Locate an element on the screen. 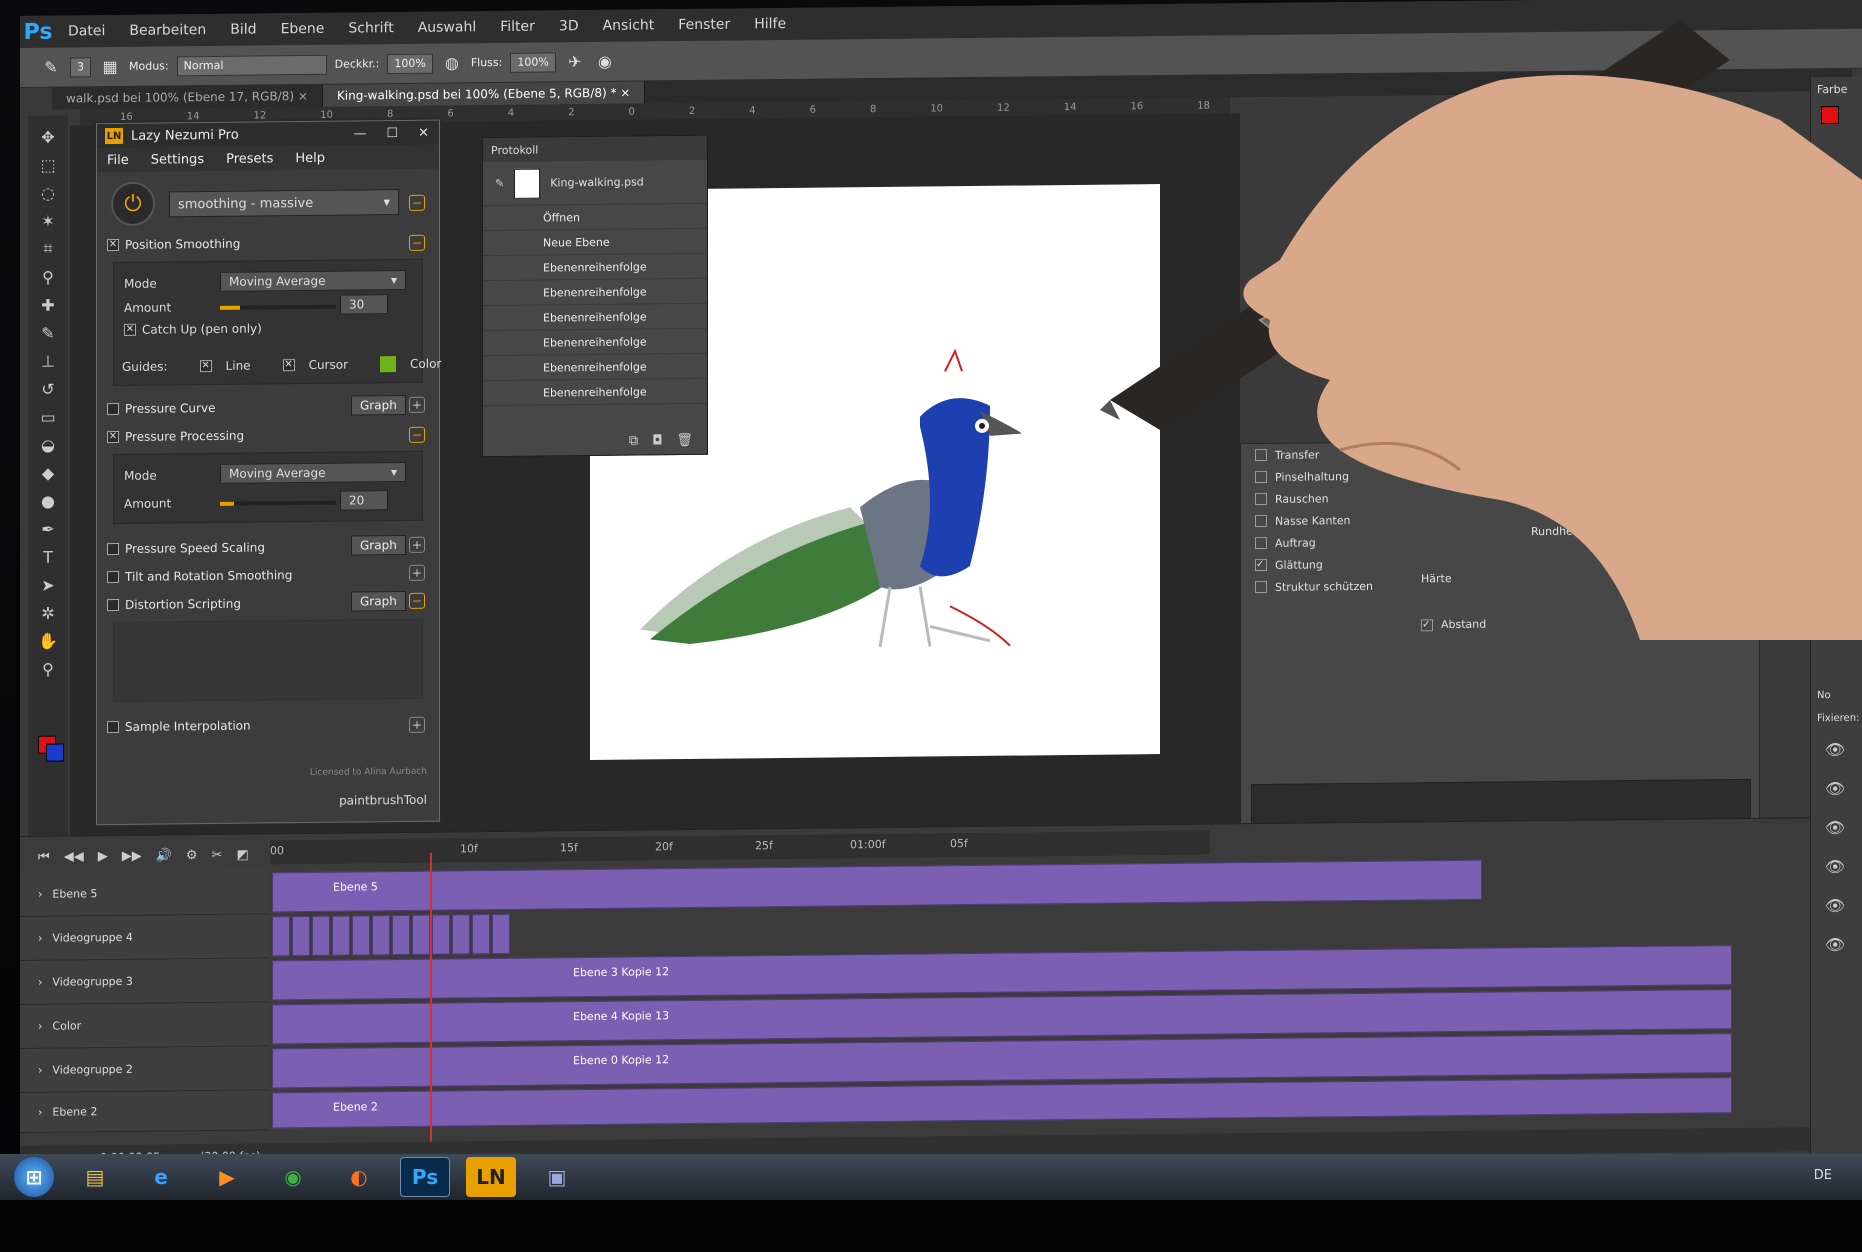 The width and height of the screenshot is (1862, 1252). brush-option-item: Auftrag is located at coordinates (1321, 543).